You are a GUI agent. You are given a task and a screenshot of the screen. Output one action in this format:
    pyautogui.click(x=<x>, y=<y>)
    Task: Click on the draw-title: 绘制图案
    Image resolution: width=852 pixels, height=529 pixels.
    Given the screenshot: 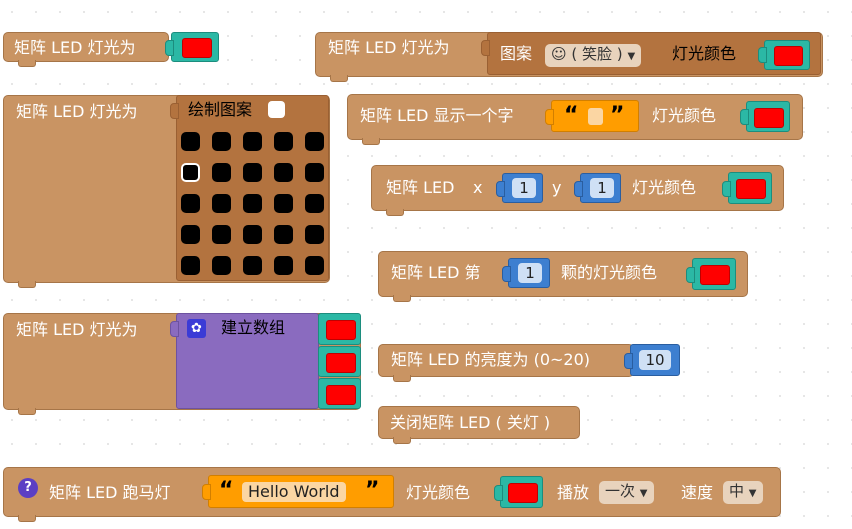 What is the action you would take?
    pyautogui.click(x=220, y=109)
    